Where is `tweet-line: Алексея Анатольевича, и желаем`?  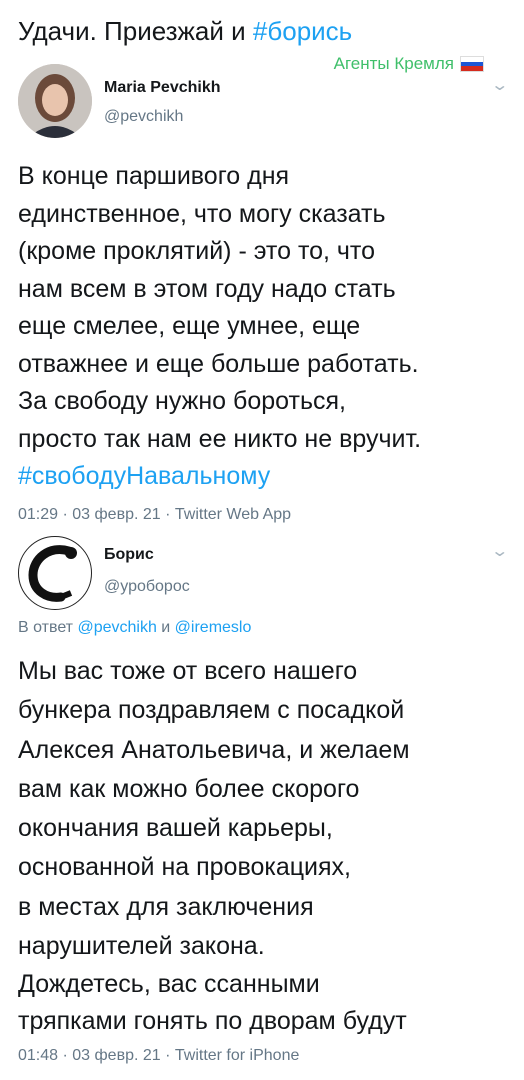
tweet-line: Алексея Анатольевича, и желаем is located at coordinates (214, 749).